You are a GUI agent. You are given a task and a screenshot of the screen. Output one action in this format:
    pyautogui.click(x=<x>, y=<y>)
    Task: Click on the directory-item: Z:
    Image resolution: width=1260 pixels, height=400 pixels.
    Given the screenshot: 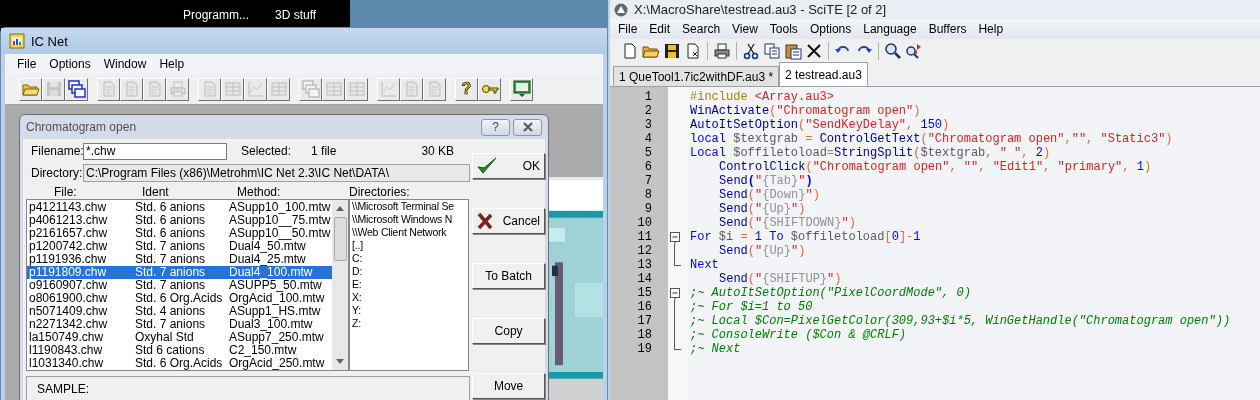 What is the action you would take?
    pyautogui.click(x=410, y=323)
    